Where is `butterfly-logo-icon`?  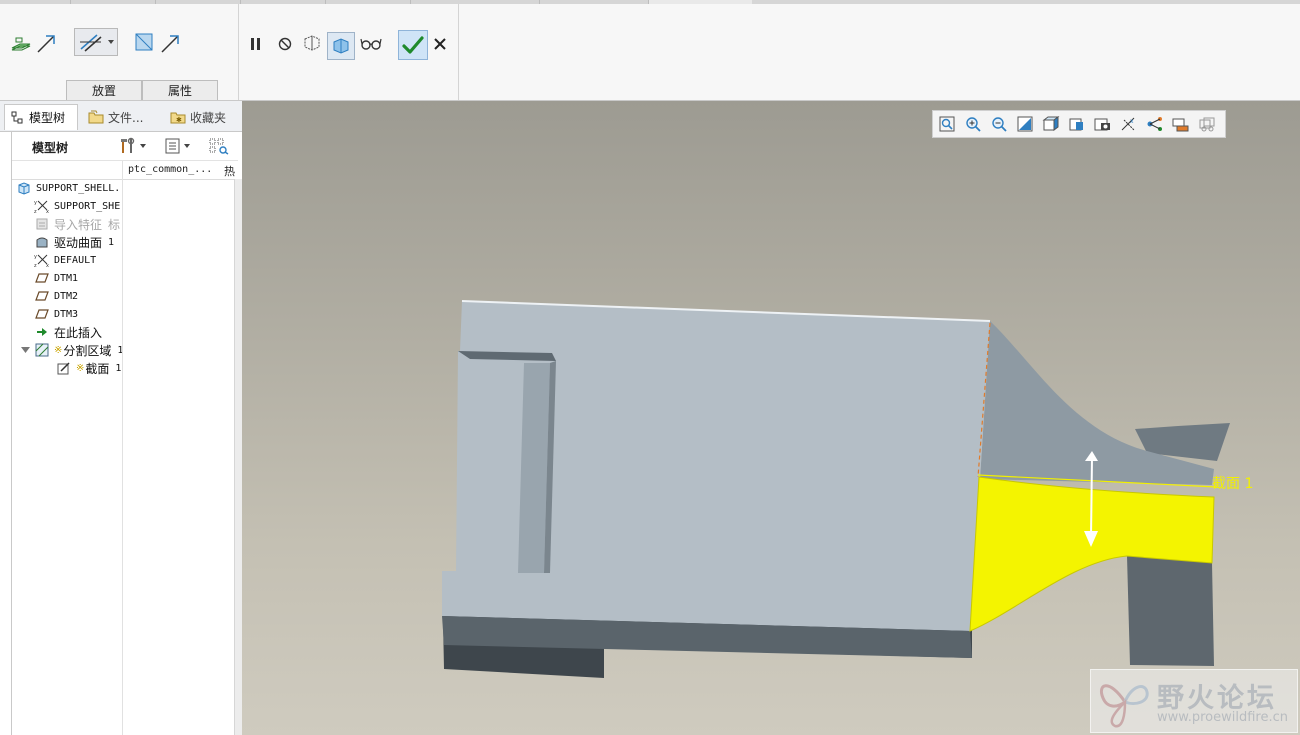
butterfly-logo-icon is located at coordinates (1124, 706).